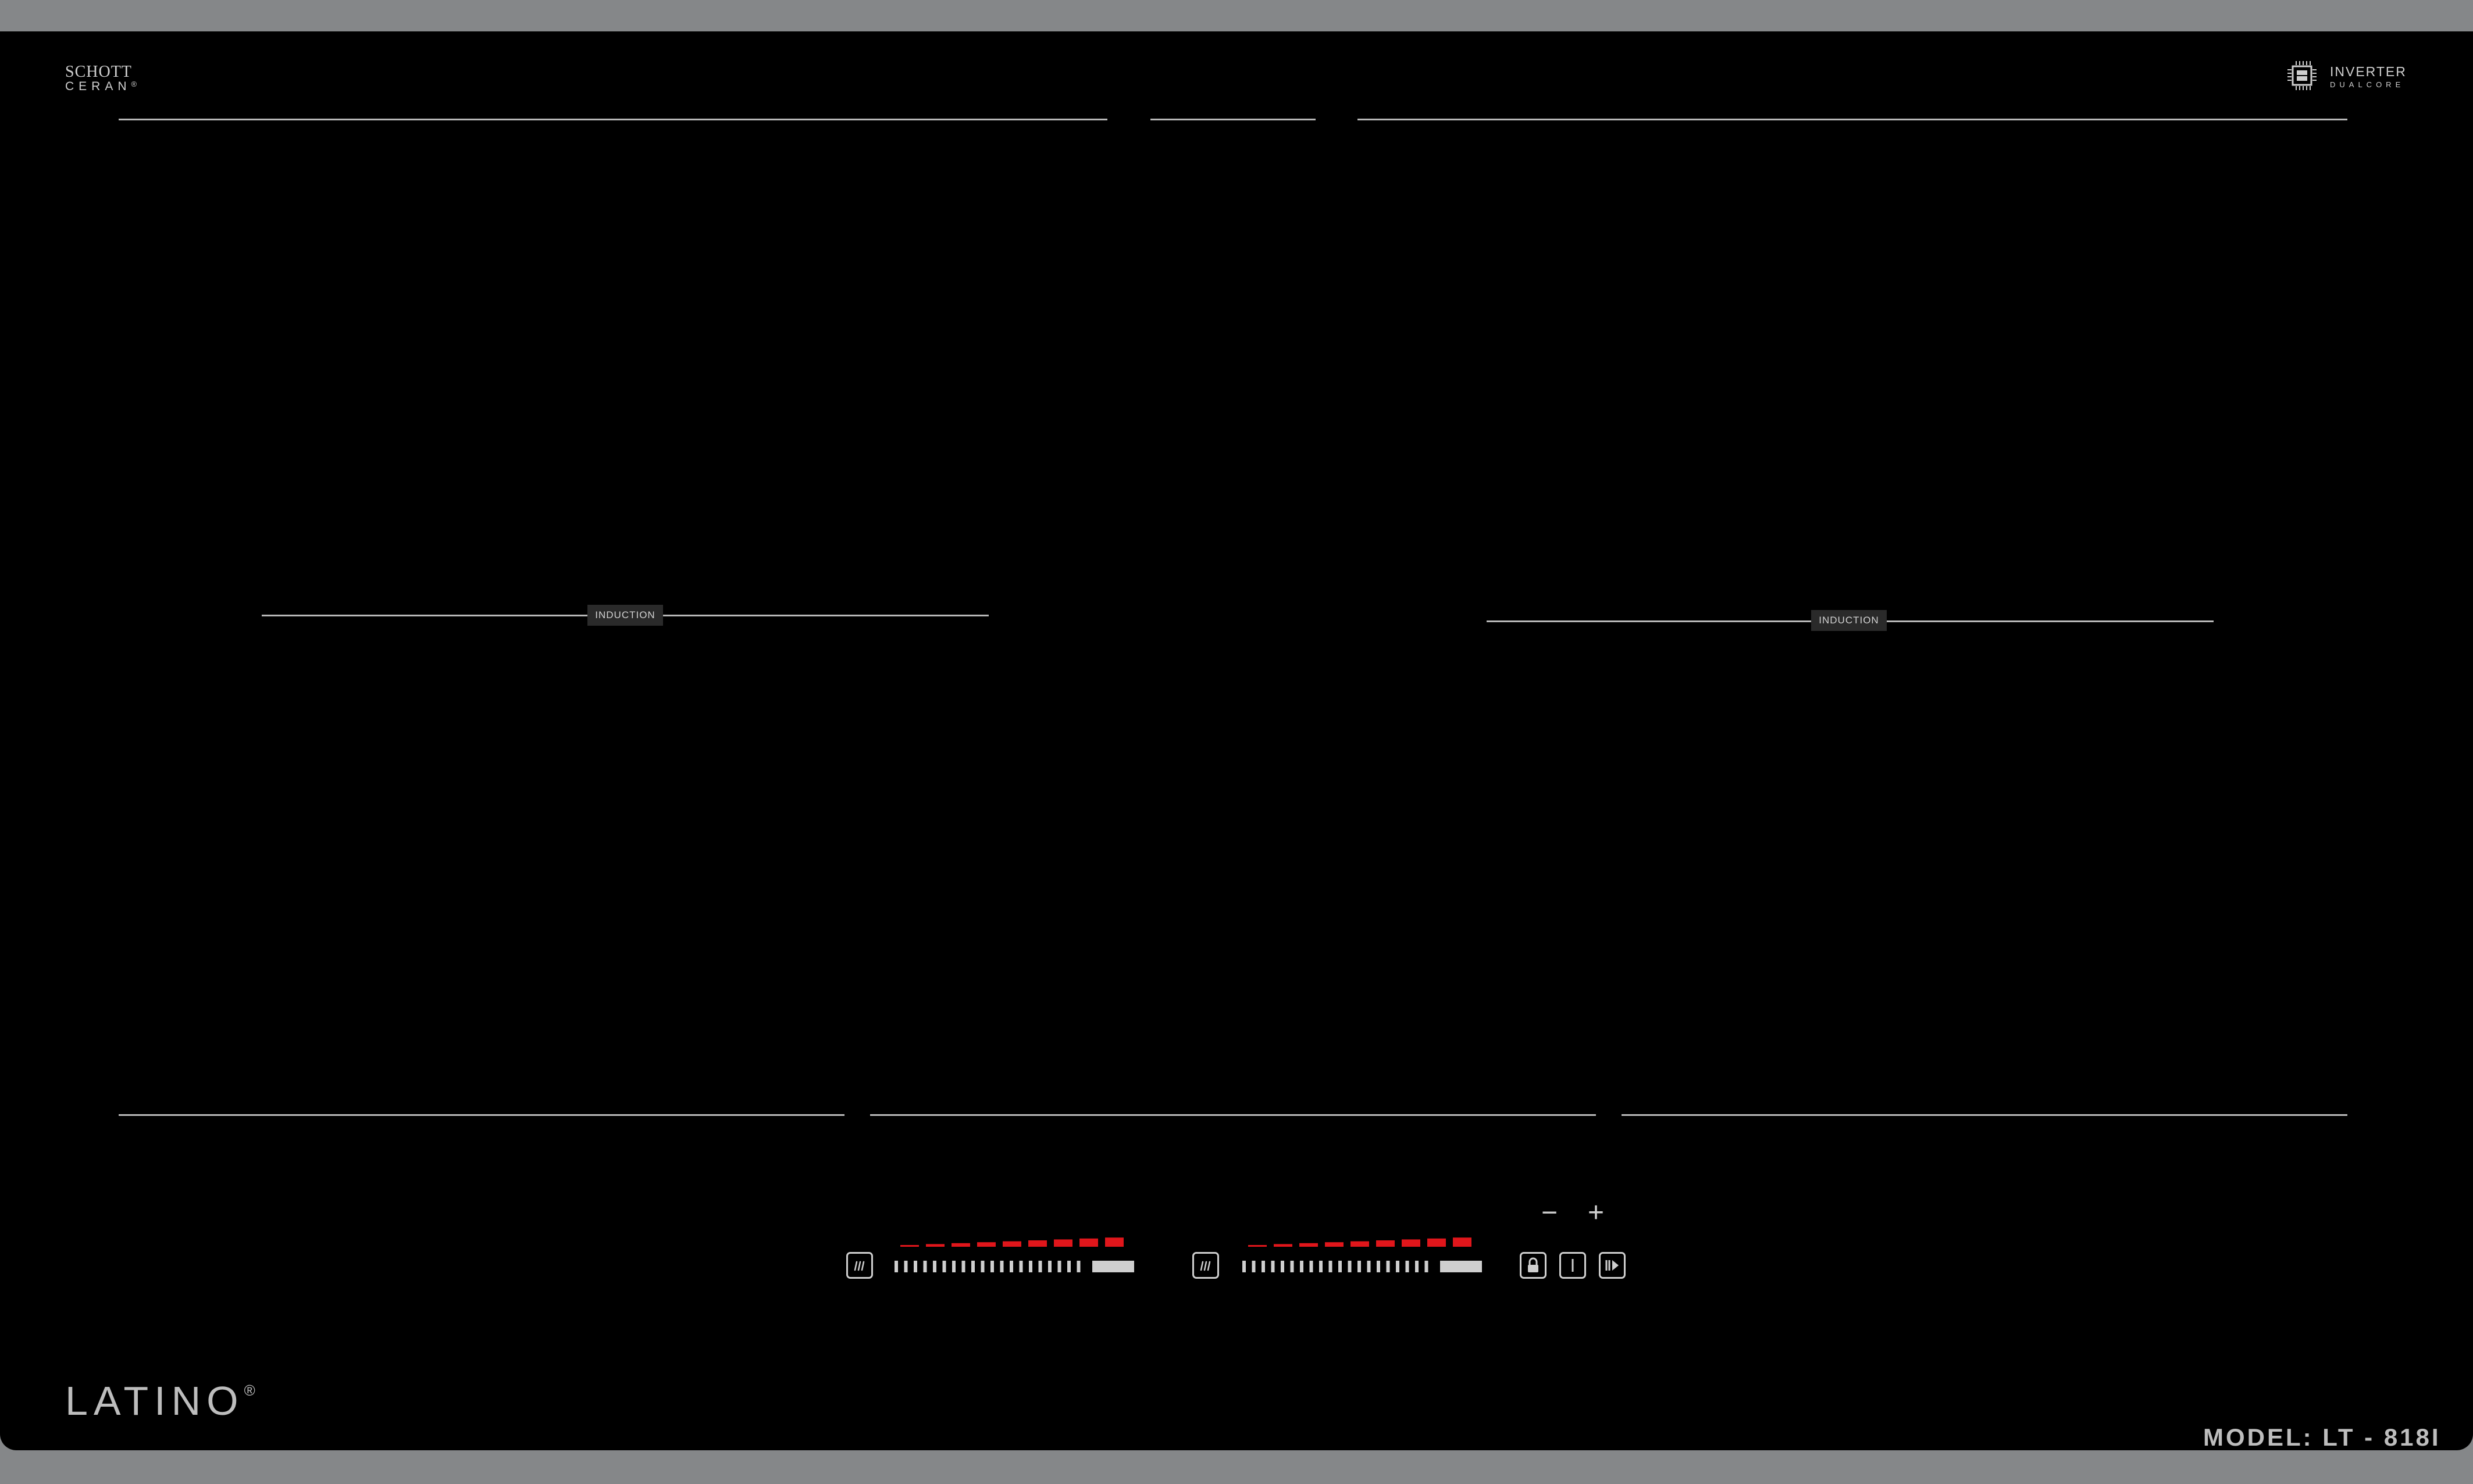 The image size is (2473, 1484). Describe the element at coordinates (1549, 1213) in the screenshot. I see `minus-button: −` at that location.